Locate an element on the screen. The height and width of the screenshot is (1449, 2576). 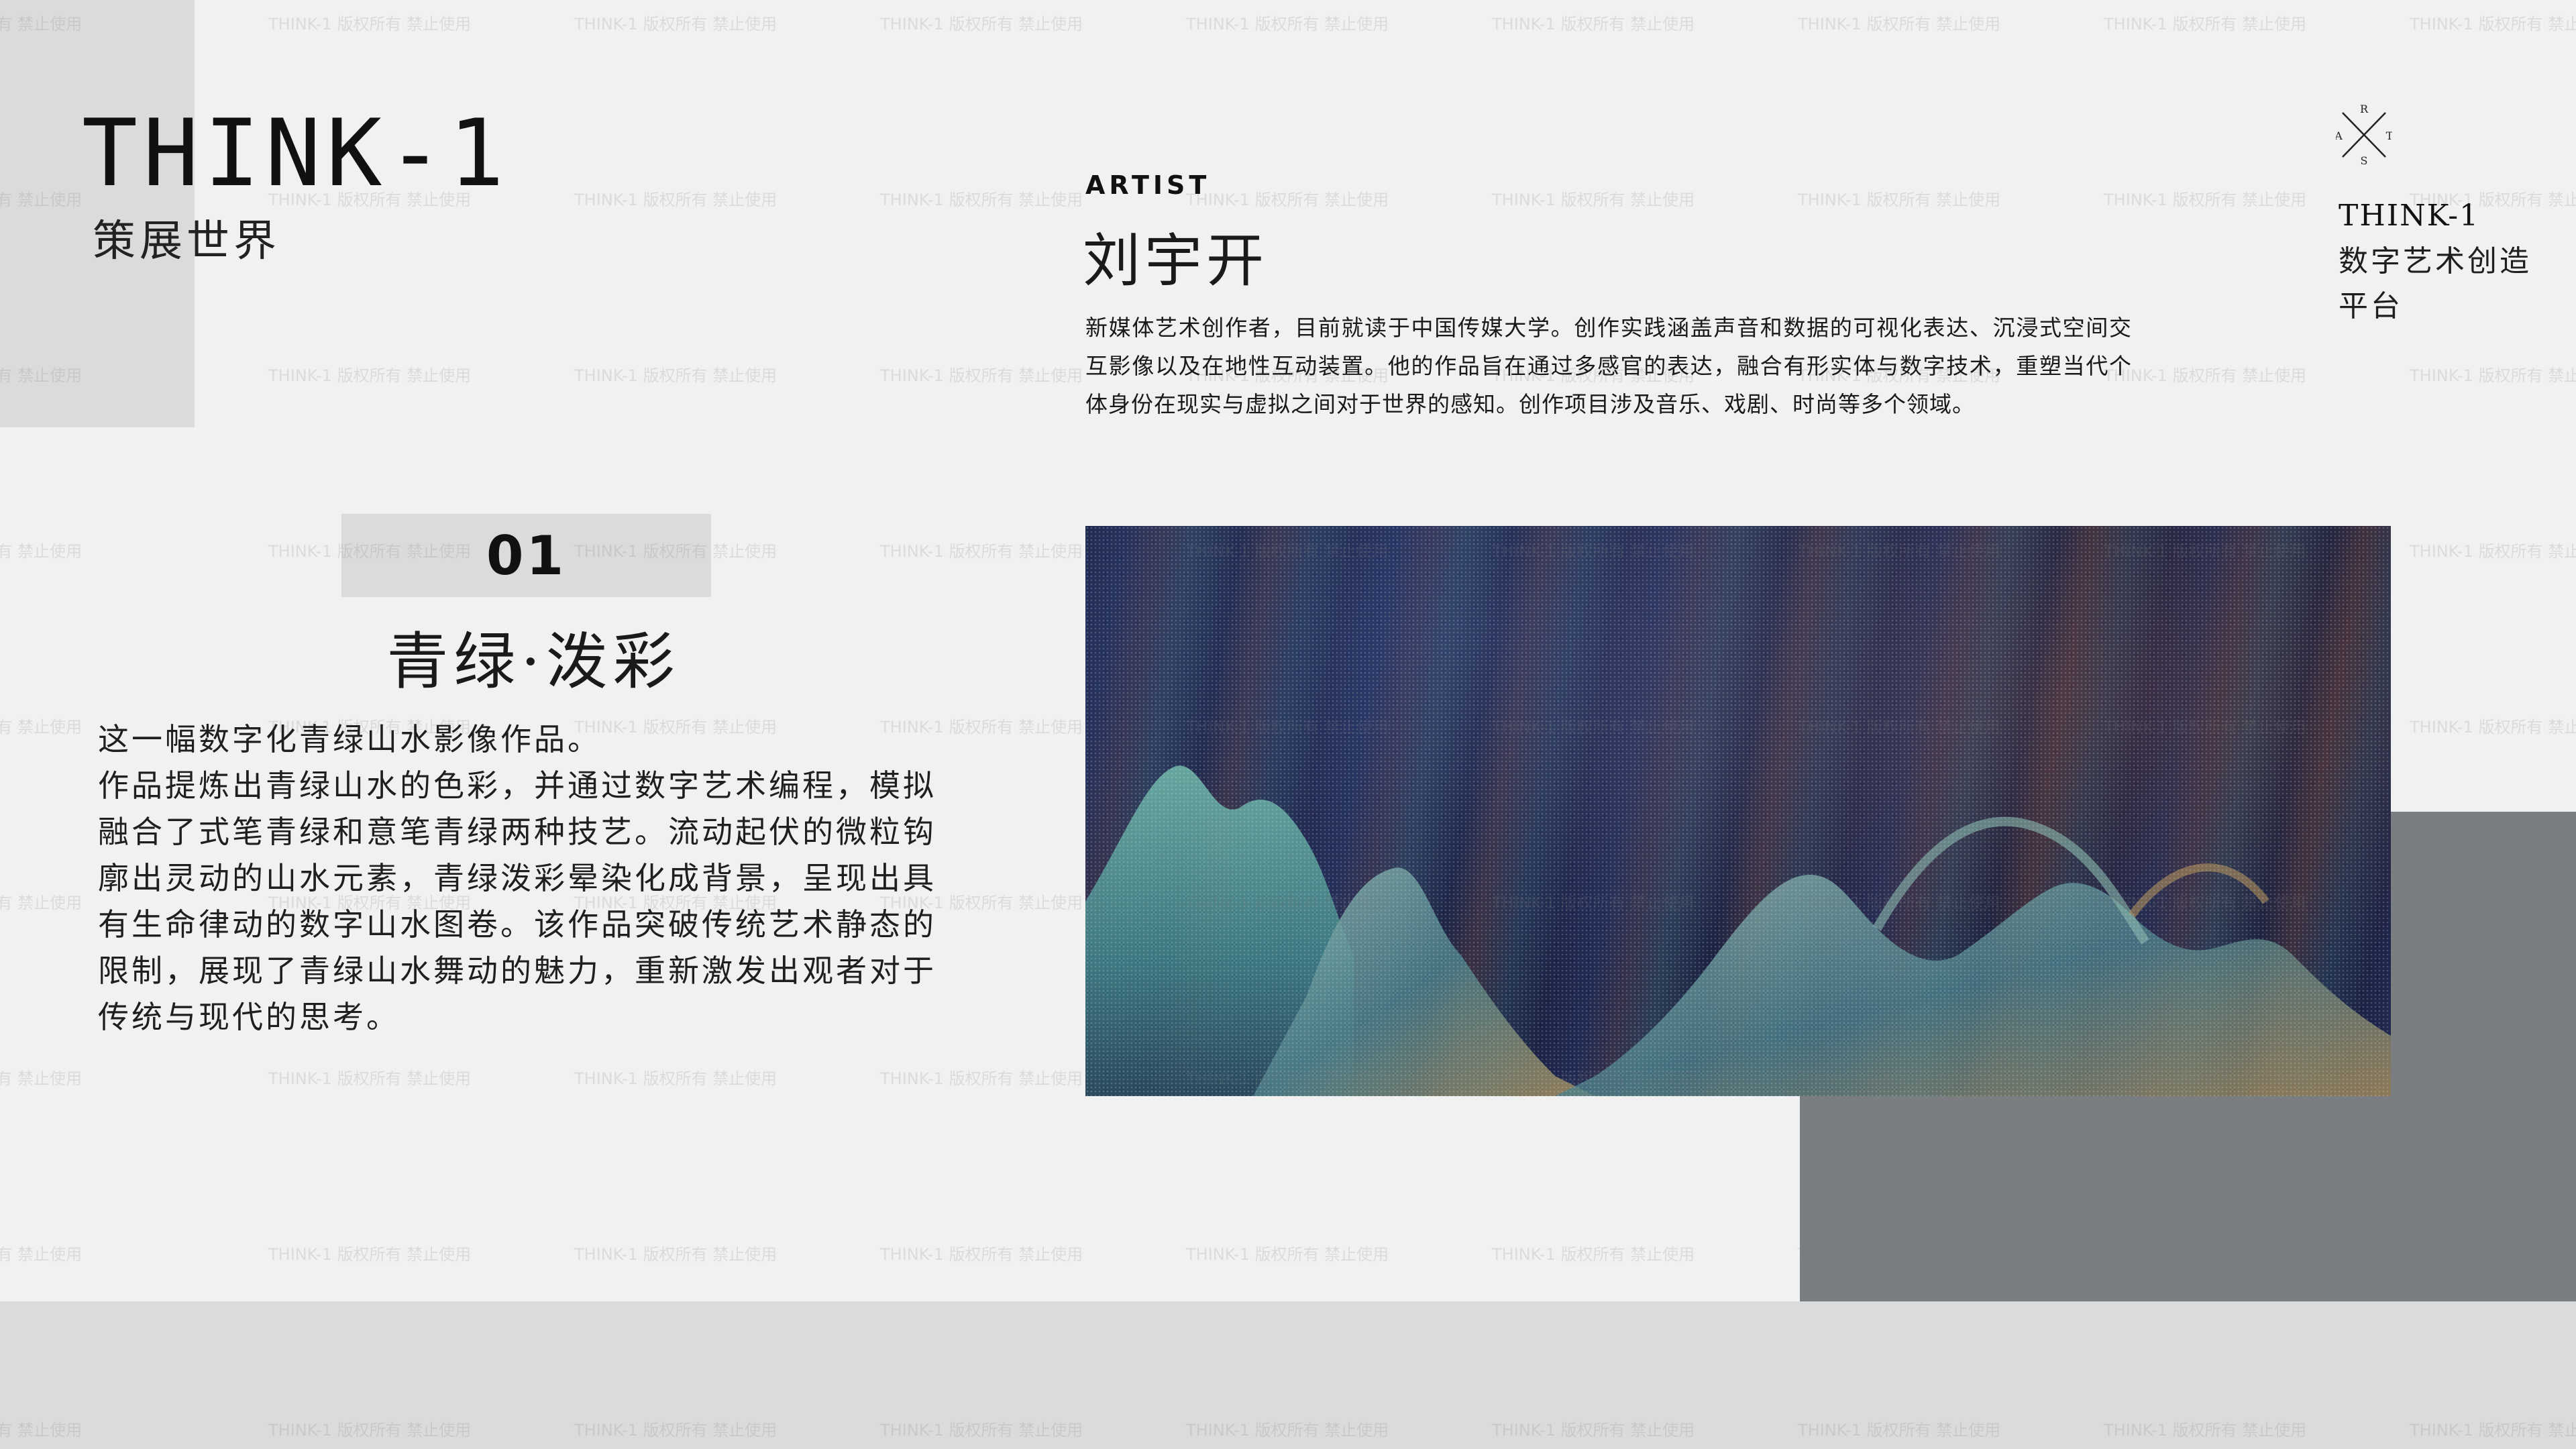
platform-description: 数字艺术创造平台 is located at coordinates (2435, 283).